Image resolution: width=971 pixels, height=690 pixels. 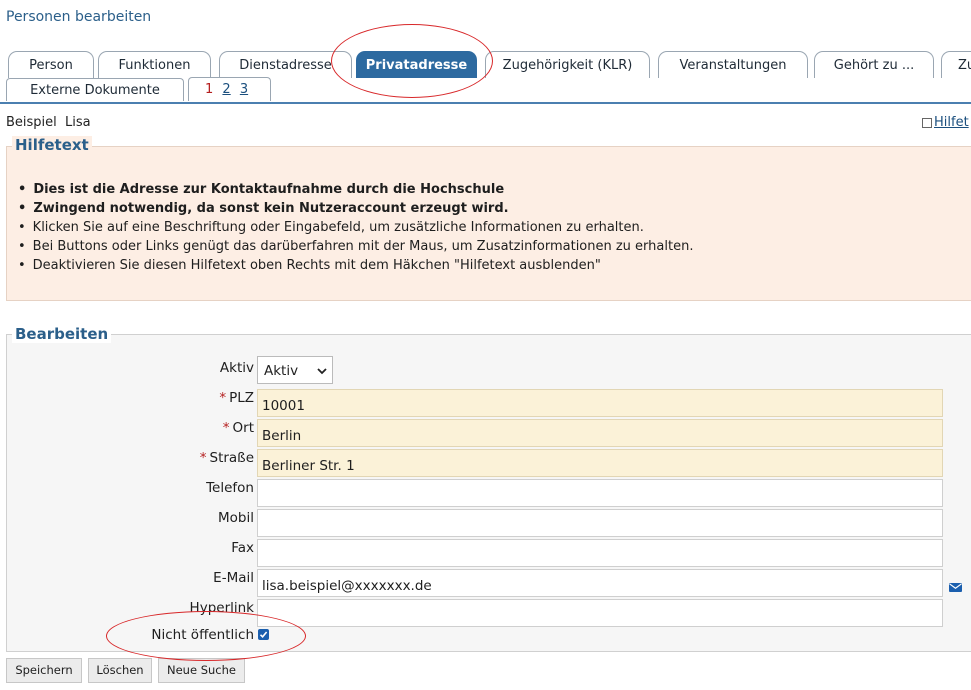 What do you see at coordinates (95, 89) in the screenshot?
I see `tab-externe-dokumente: Externe Dokumente` at bounding box center [95, 89].